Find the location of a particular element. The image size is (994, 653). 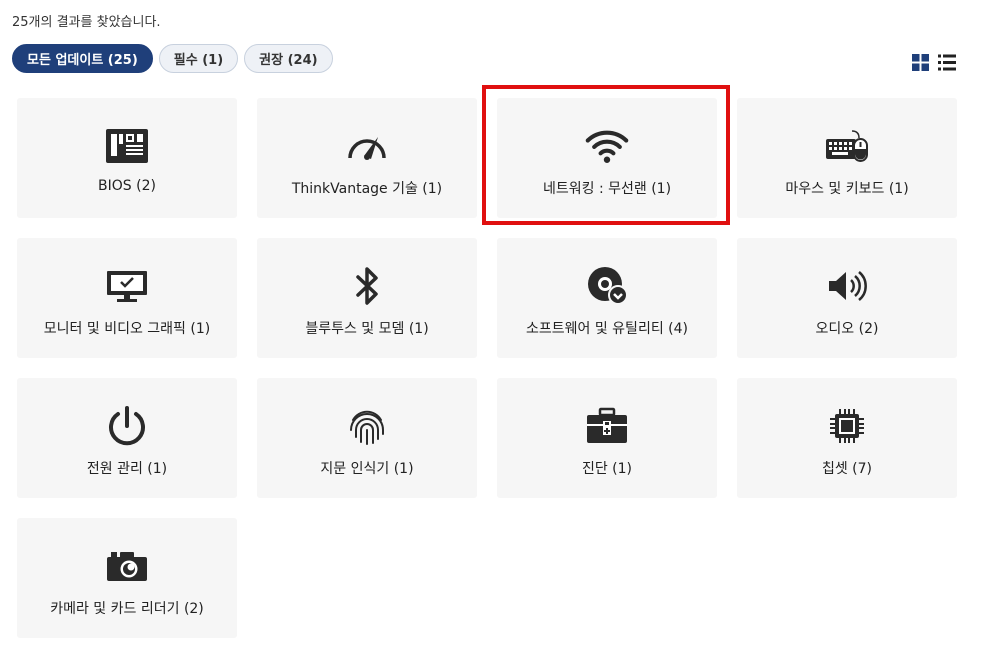

monitor-icon is located at coordinates (127, 286).